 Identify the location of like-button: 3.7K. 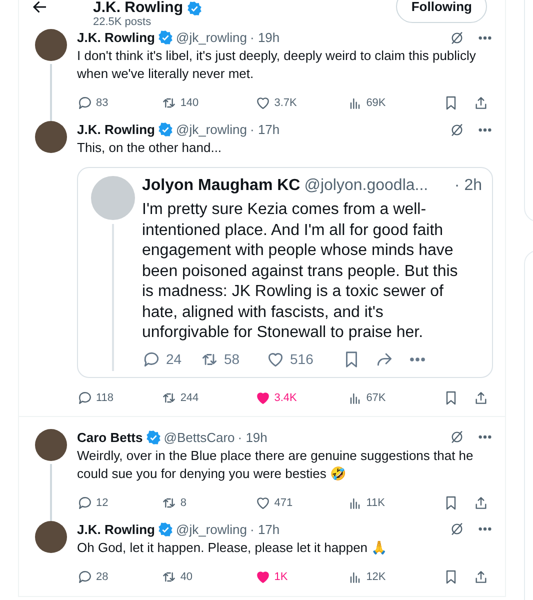
(301, 103).